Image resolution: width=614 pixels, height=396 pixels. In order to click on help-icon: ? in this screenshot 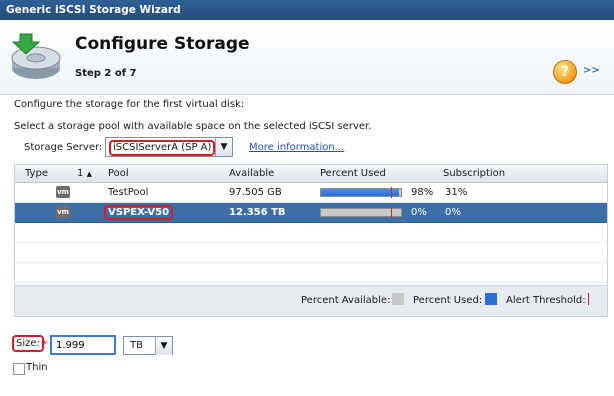, I will do `click(565, 72)`.